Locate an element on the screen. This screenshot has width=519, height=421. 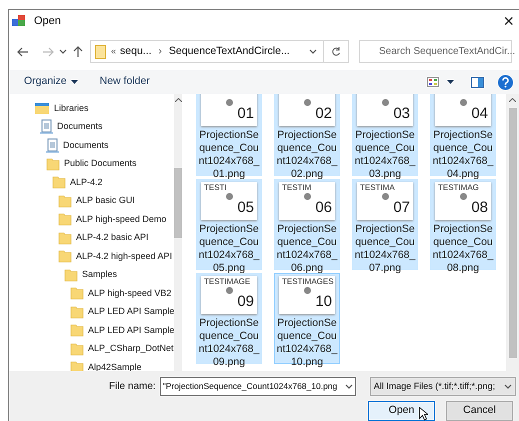
tree-item: ALP-4.2 high-speed API is located at coordinates (91, 256).